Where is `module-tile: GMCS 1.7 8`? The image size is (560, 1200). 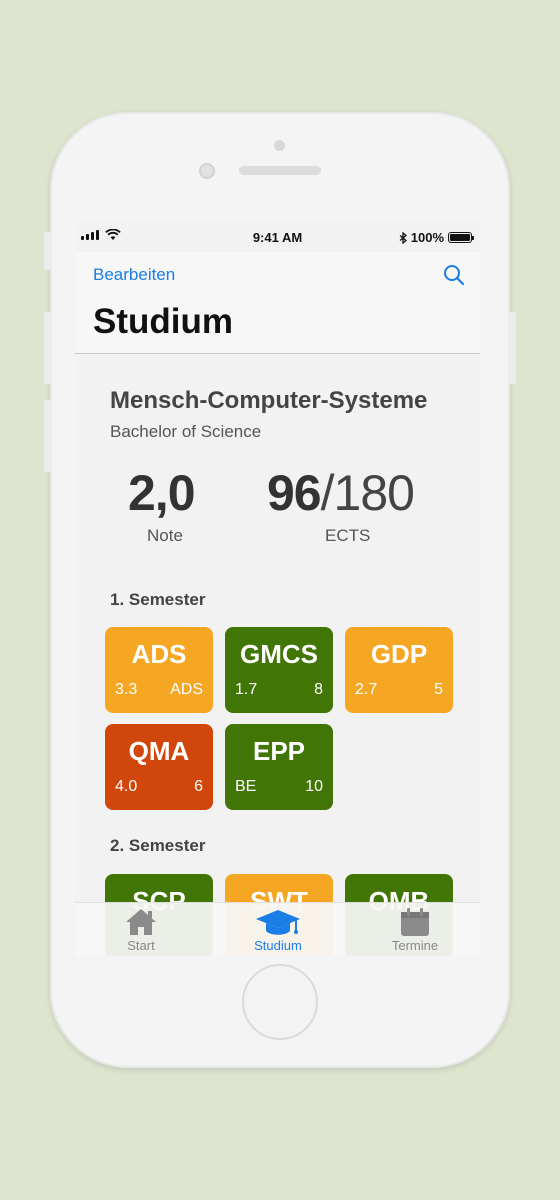 module-tile: GMCS 1.7 8 is located at coordinates (279, 670).